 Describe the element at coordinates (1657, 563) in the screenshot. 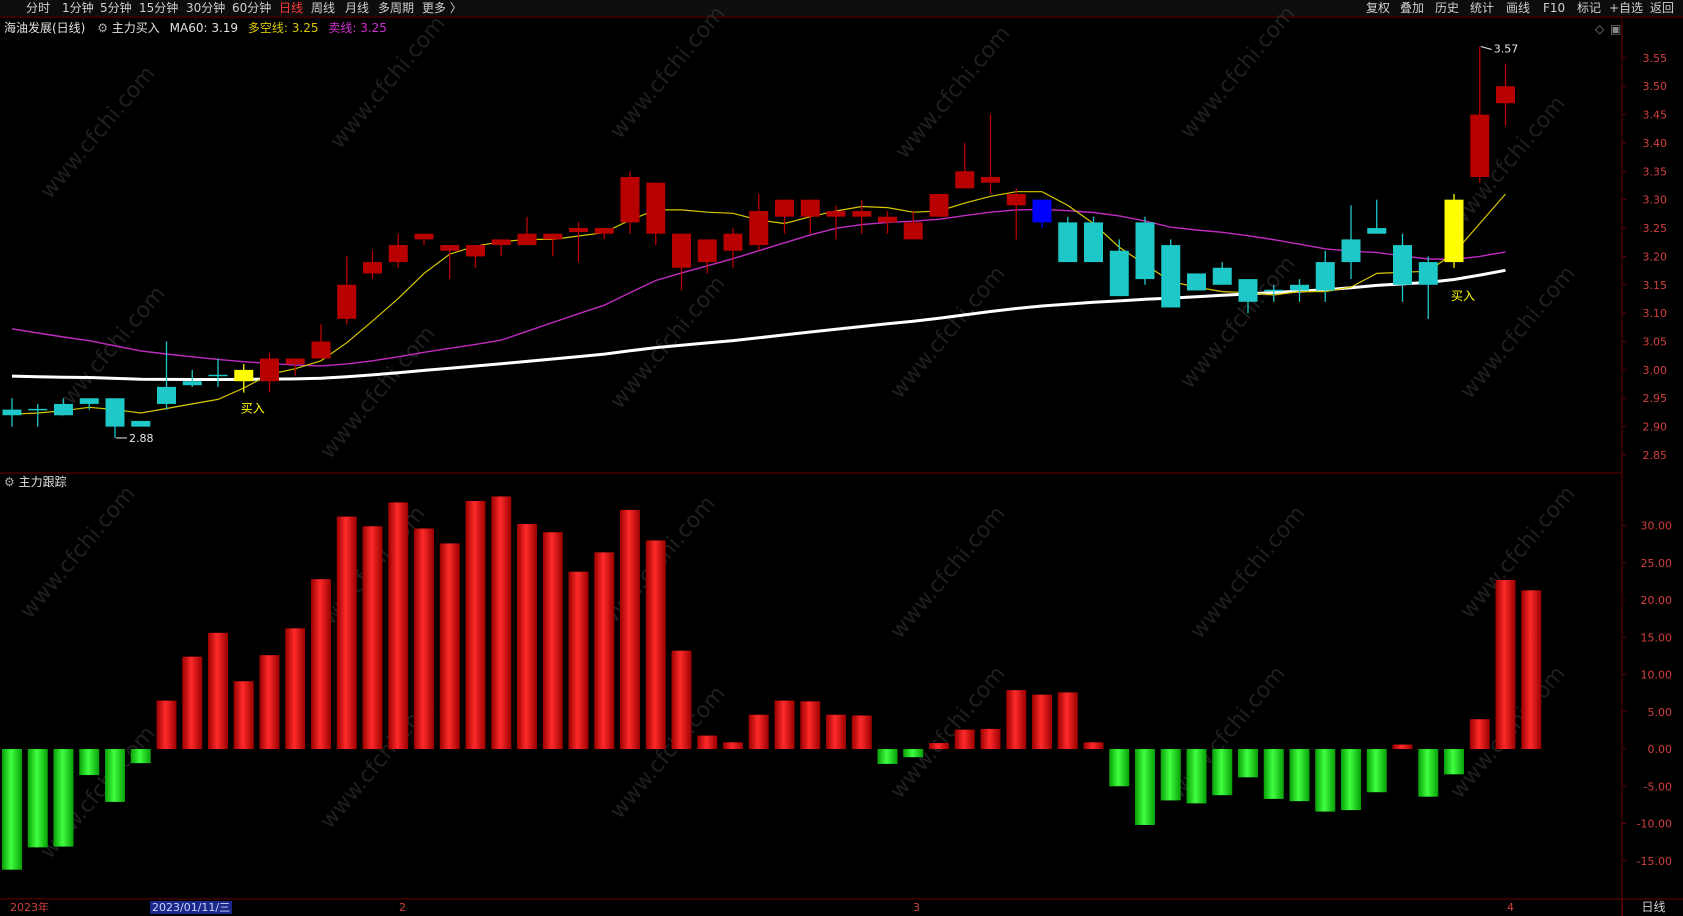

I see `sub-y-tick-label: 25.00` at that location.